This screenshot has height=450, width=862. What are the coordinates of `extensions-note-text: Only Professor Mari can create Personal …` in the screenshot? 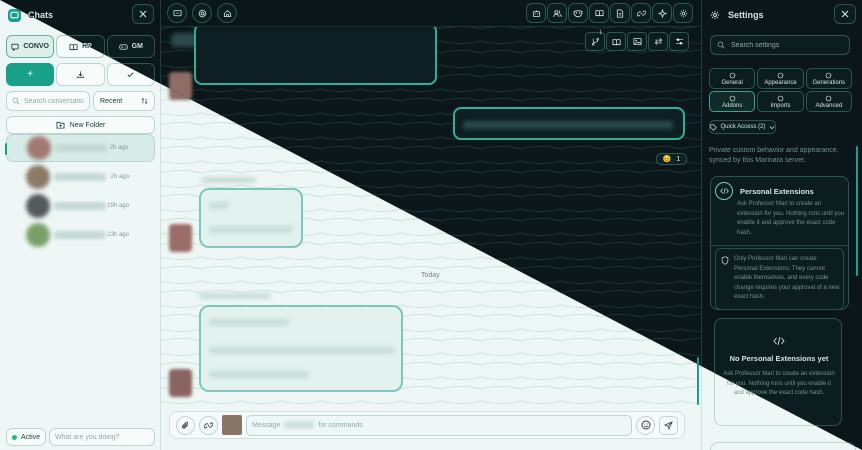 It's located at (787, 278).